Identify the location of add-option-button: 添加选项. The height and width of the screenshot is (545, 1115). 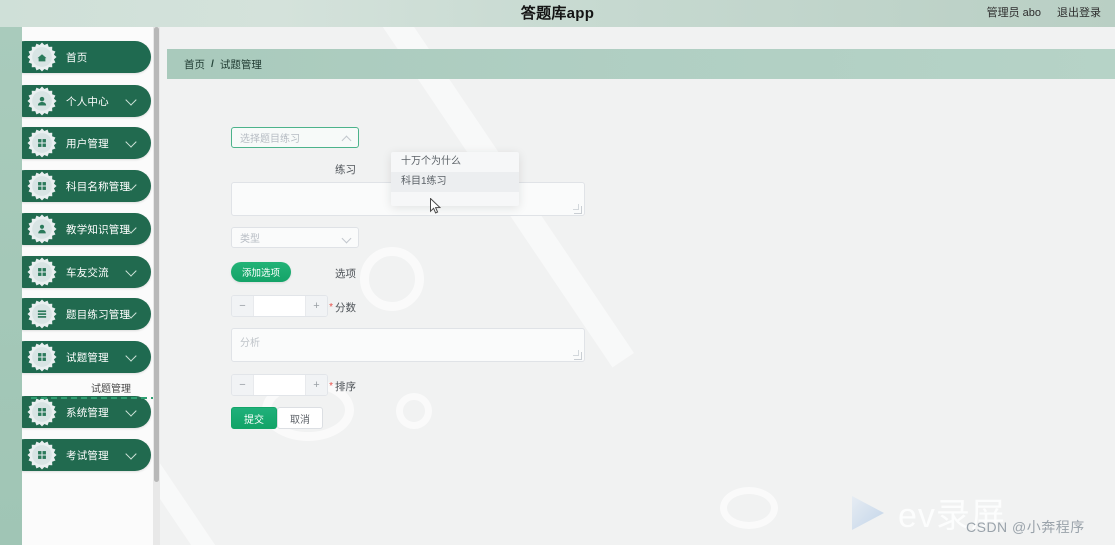
(261, 272).